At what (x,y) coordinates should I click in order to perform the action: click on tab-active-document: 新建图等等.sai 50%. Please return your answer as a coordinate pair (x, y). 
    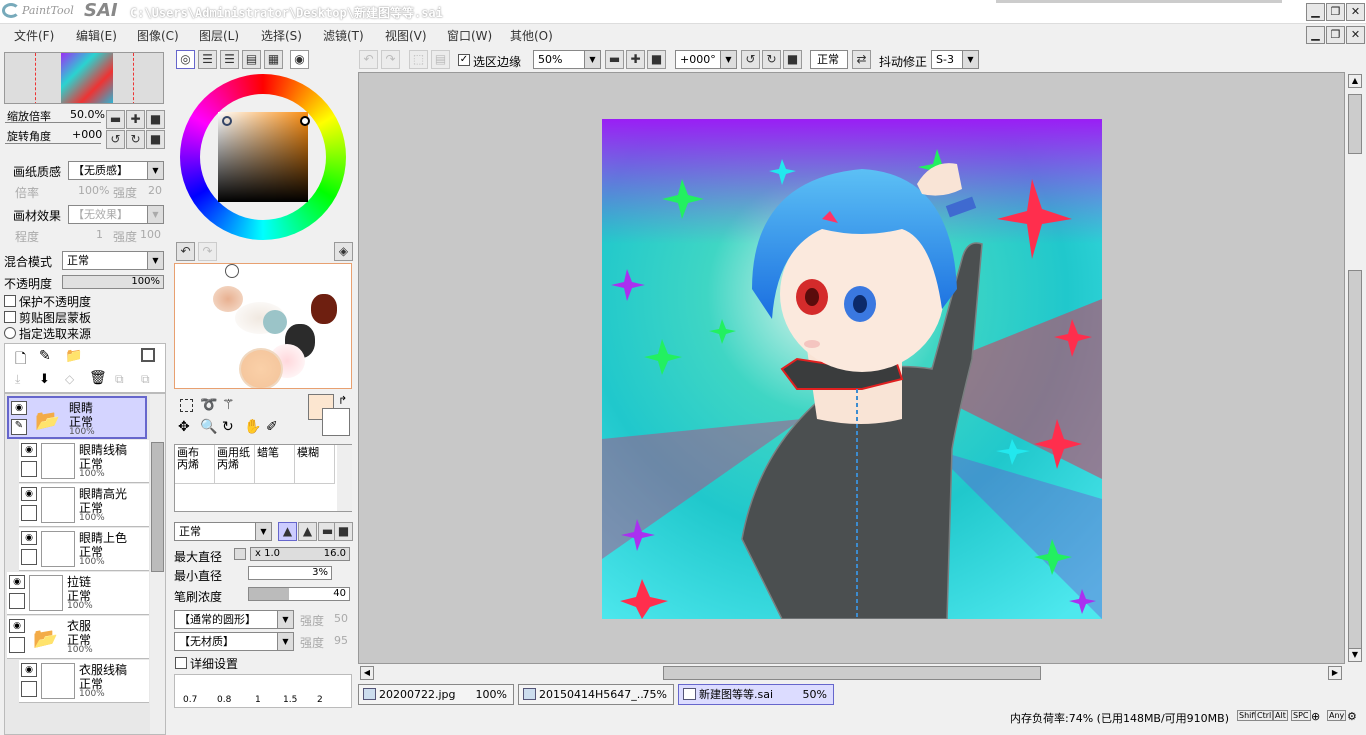
    Looking at the image, I should click on (756, 694).